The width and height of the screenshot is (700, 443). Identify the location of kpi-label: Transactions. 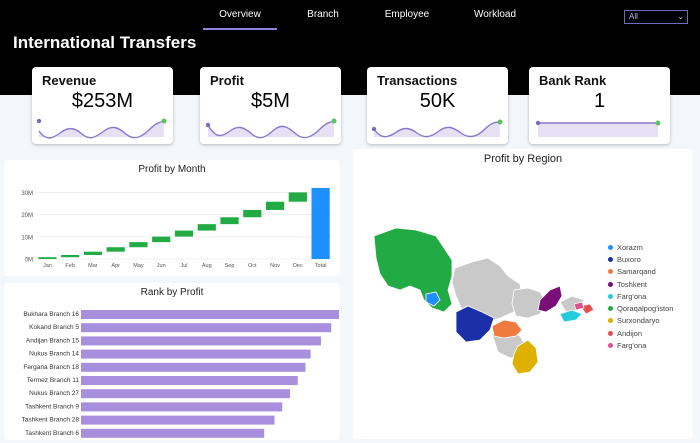
(417, 80).